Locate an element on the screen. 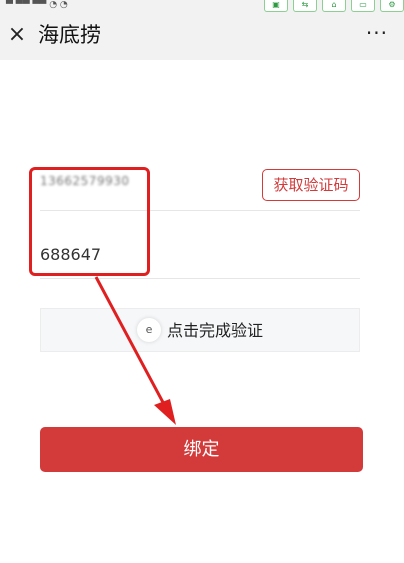 The width and height of the screenshot is (404, 563). toolbar-icon-1: ▣ is located at coordinates (276, 6).